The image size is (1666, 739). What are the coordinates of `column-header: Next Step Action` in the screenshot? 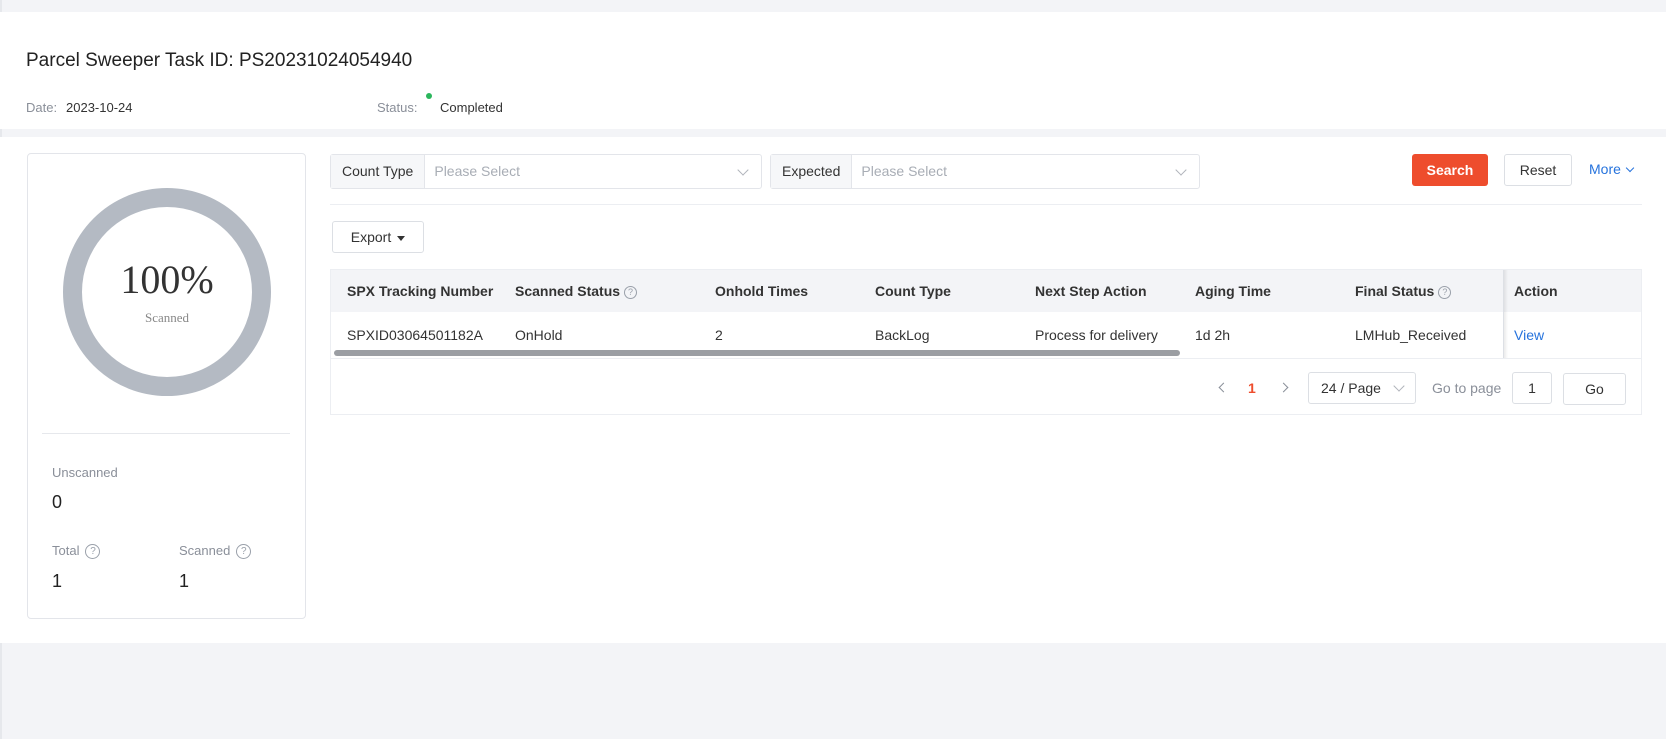 It's located at (1091, 291).